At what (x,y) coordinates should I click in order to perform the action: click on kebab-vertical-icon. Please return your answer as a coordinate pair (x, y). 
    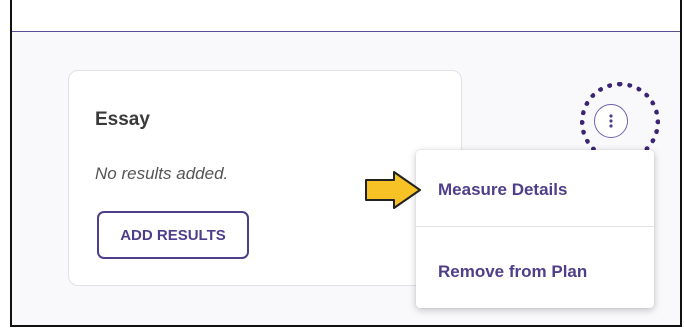
    Looking at the image, I should click on (611, 121).